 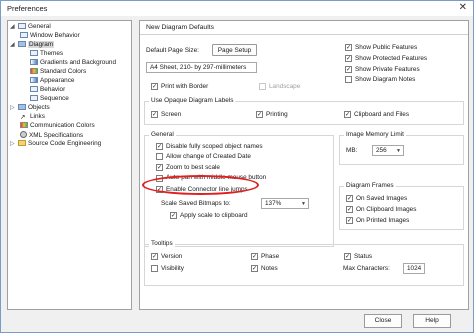 I want to click on clipboard-and-files-checkbox: ✓, so click(x=347, y=114).